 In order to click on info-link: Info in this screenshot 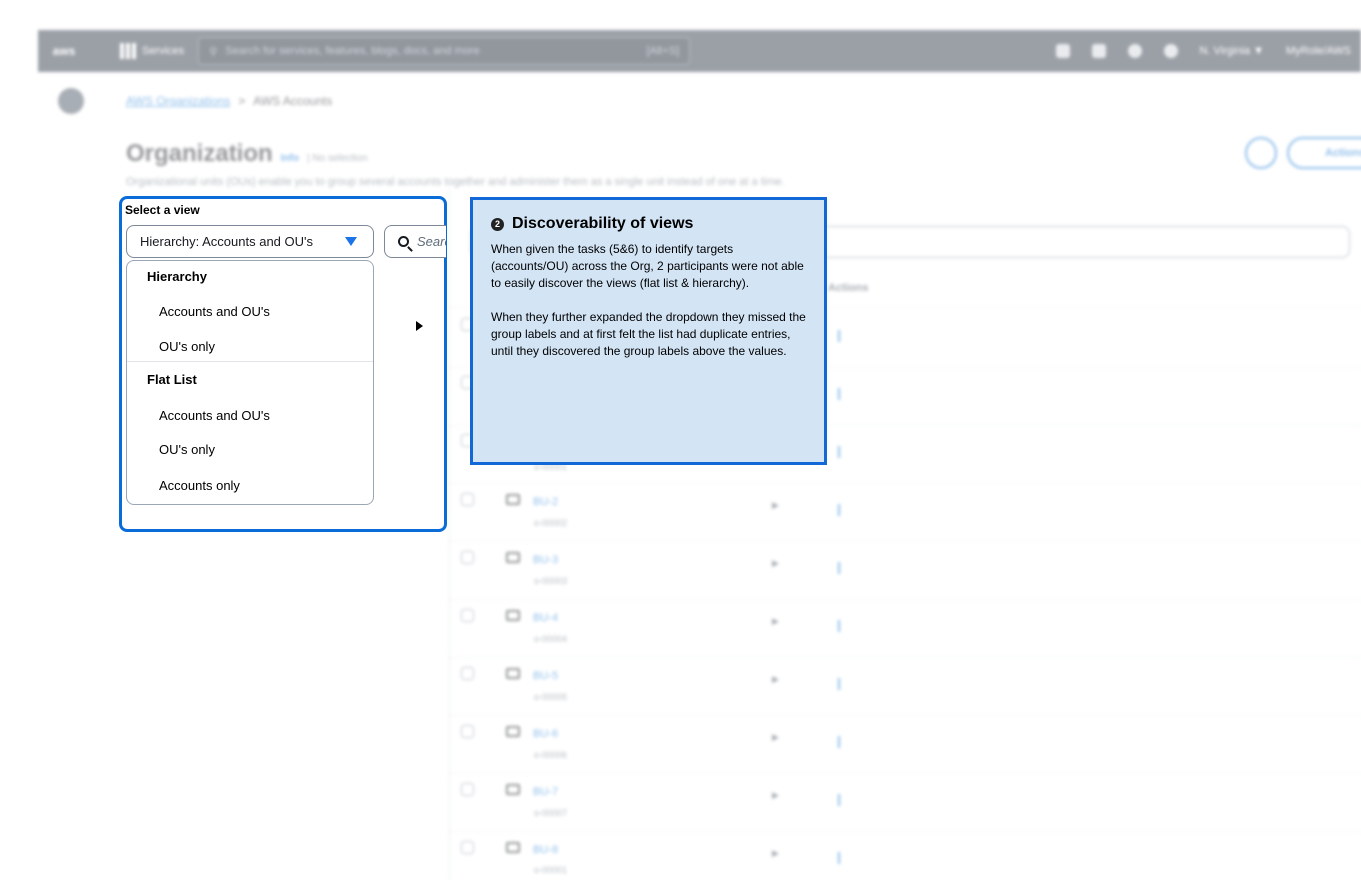, I will do `click(290, 158)`.